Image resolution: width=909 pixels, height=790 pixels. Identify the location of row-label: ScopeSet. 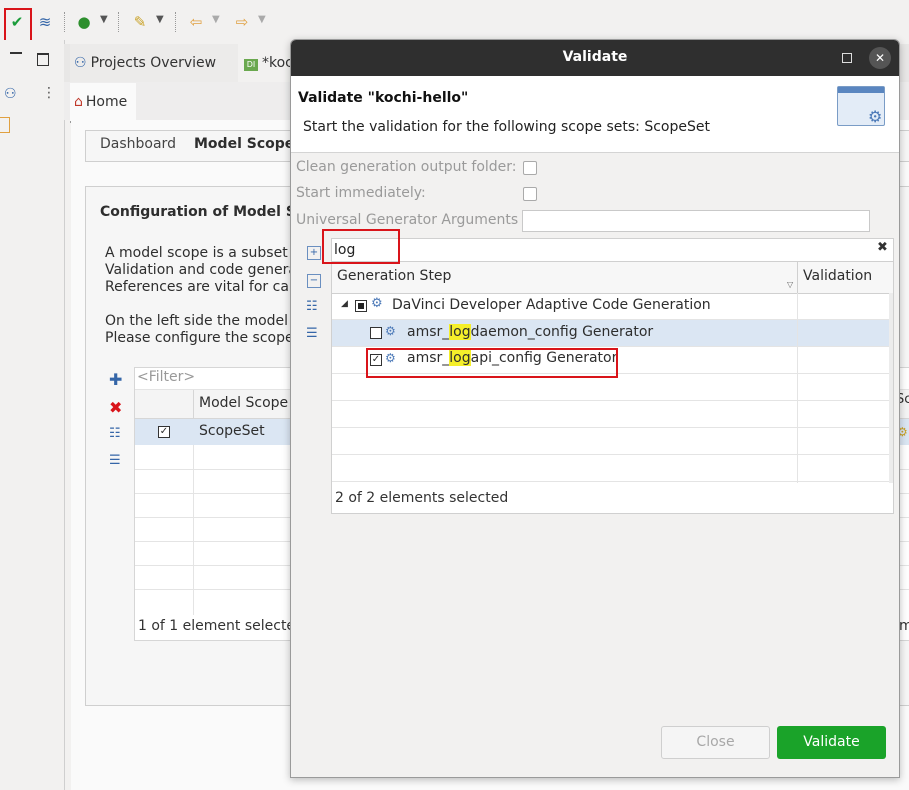
(232, 431).